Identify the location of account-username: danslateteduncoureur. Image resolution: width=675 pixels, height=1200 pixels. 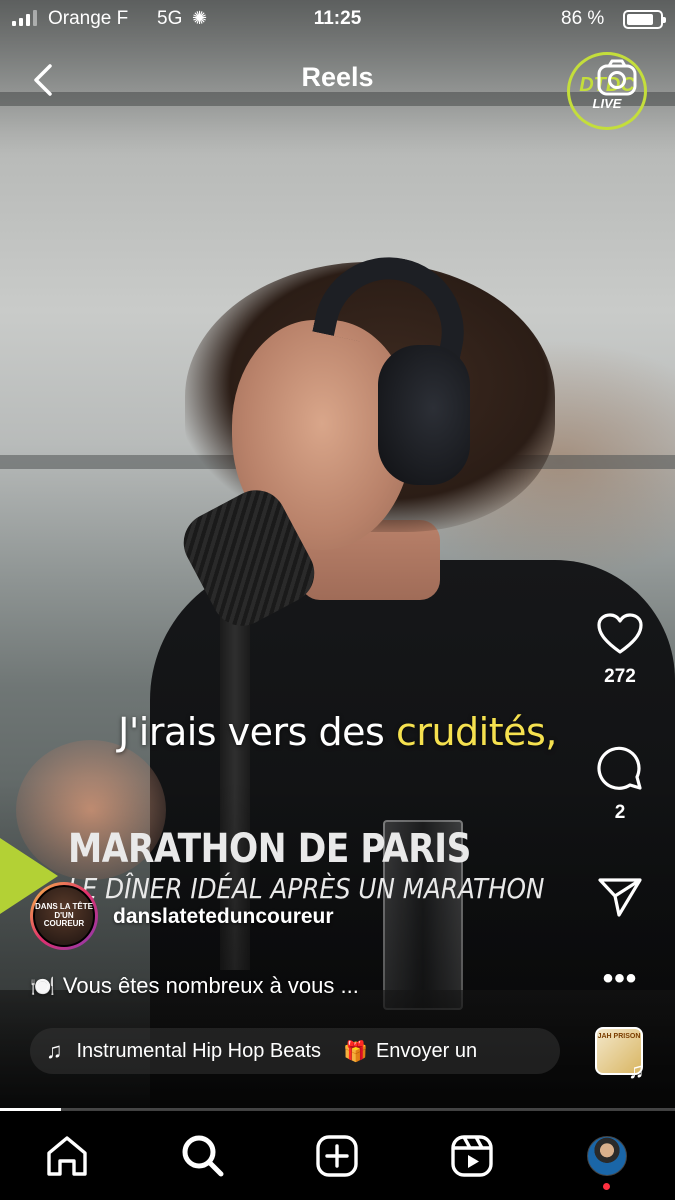
(223, 917).